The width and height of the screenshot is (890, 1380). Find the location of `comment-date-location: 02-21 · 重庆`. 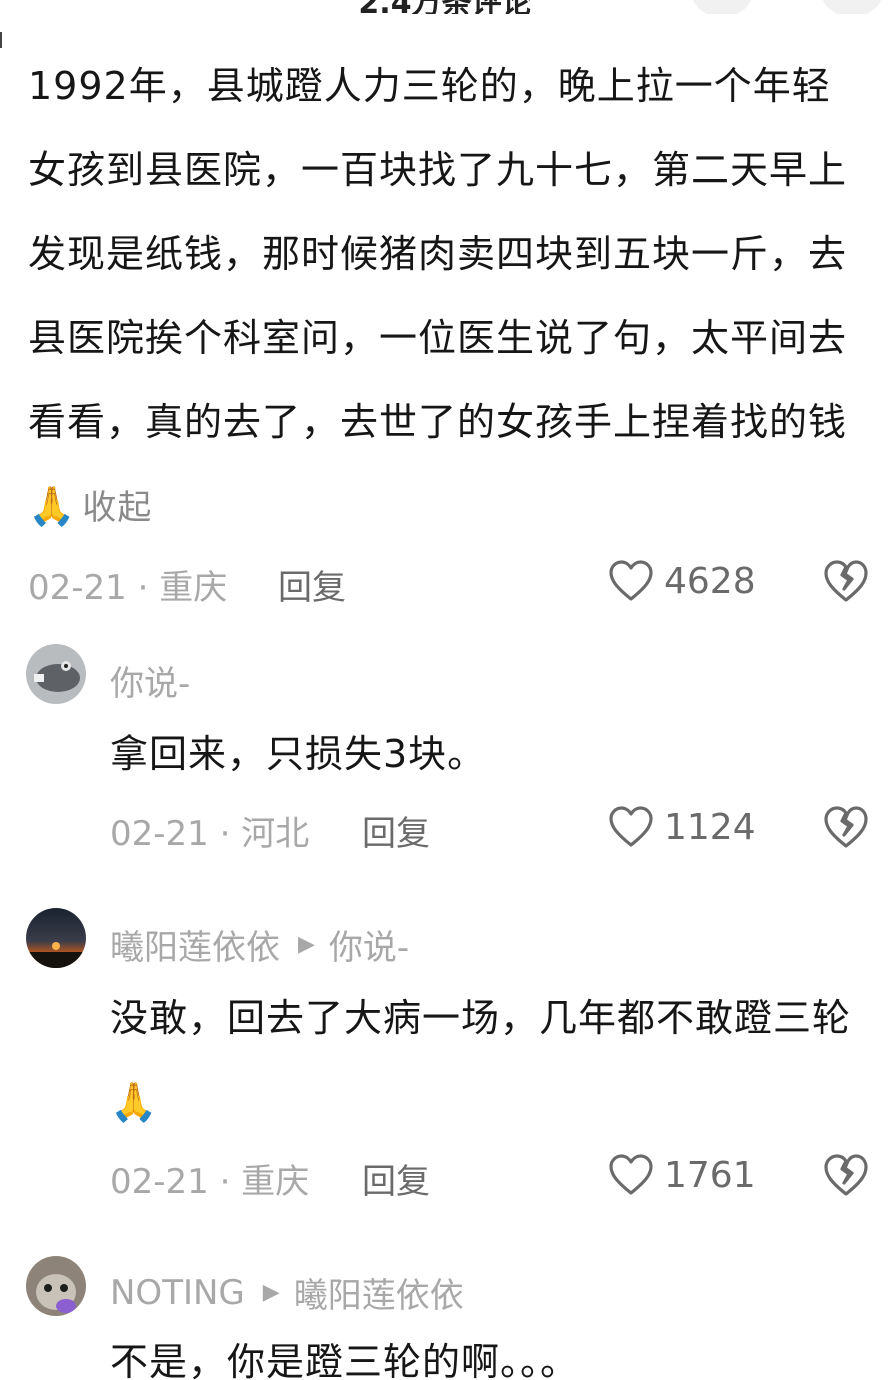

comment-date-location: 02-21 · 重庆 is located at coordinates (128, 588).